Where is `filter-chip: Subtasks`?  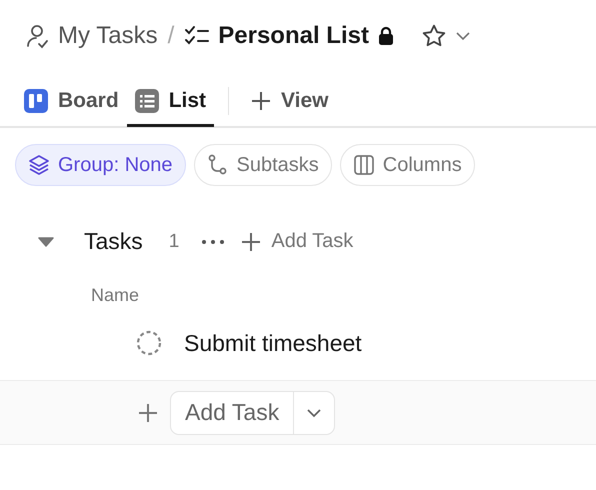
filter-chip: Subtasks is located at coordinates (263, 165).